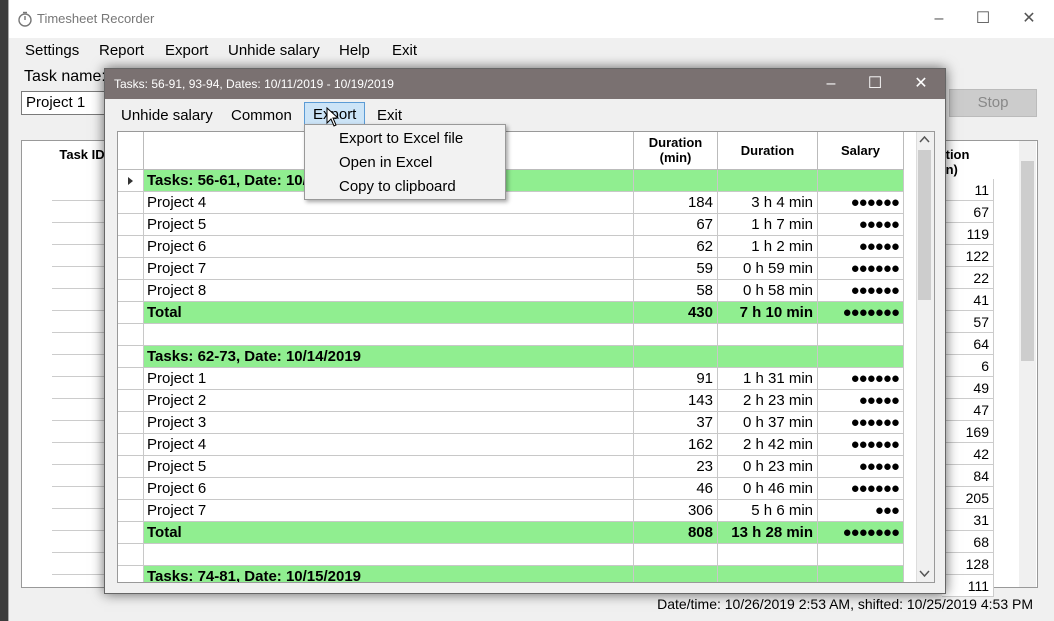 The height and width of the screenshot is (621, 1054). I want to click on table-row: Project 4 162 2 h 42 min ●●●●●●, so click(511, 445).